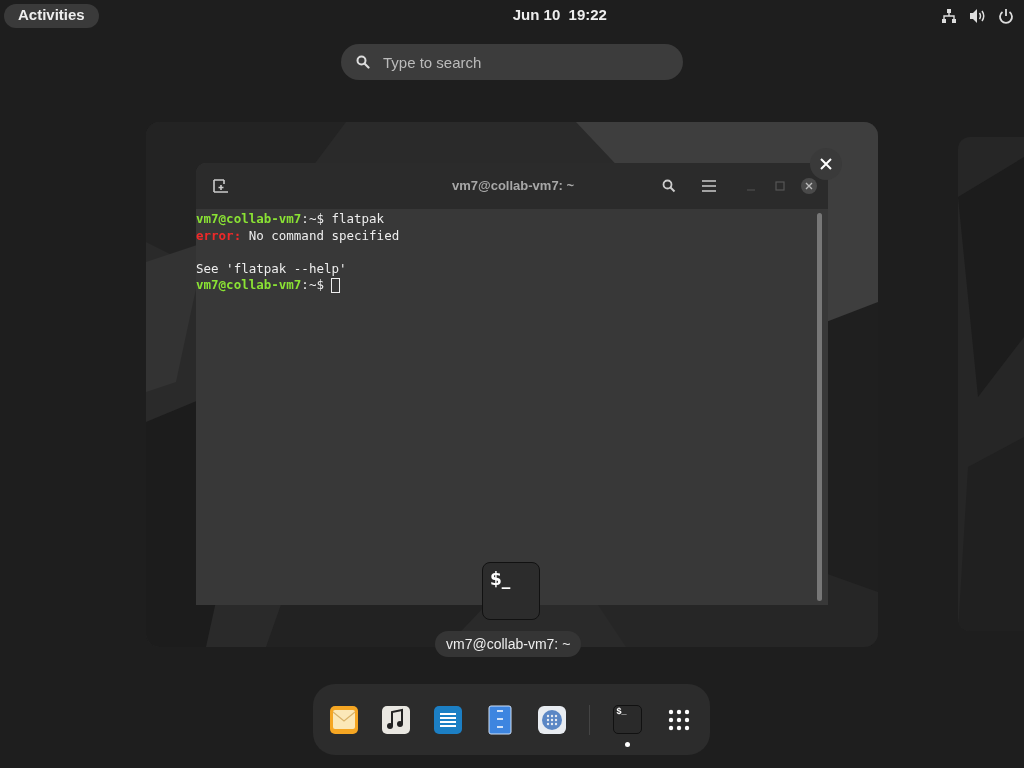  I want to click on terminal-line: vm7@collab-vm7:~$ flatpak, so click(290, 219).